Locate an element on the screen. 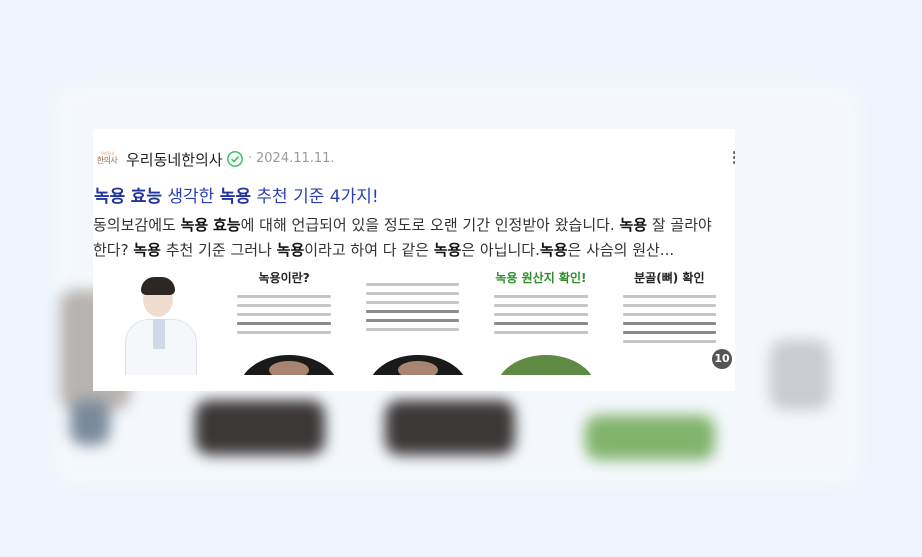  snippet-text: 이라고 하여 다 같은 is located at coordinates (369, 250).